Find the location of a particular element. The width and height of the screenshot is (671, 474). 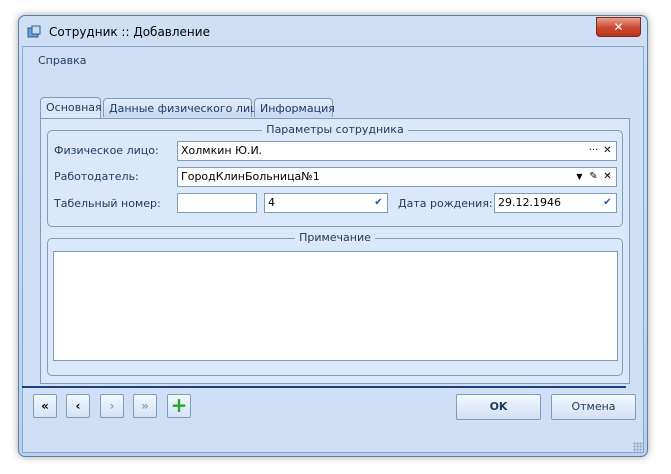

close-button: ✕ is located at coordinates (618, 27).